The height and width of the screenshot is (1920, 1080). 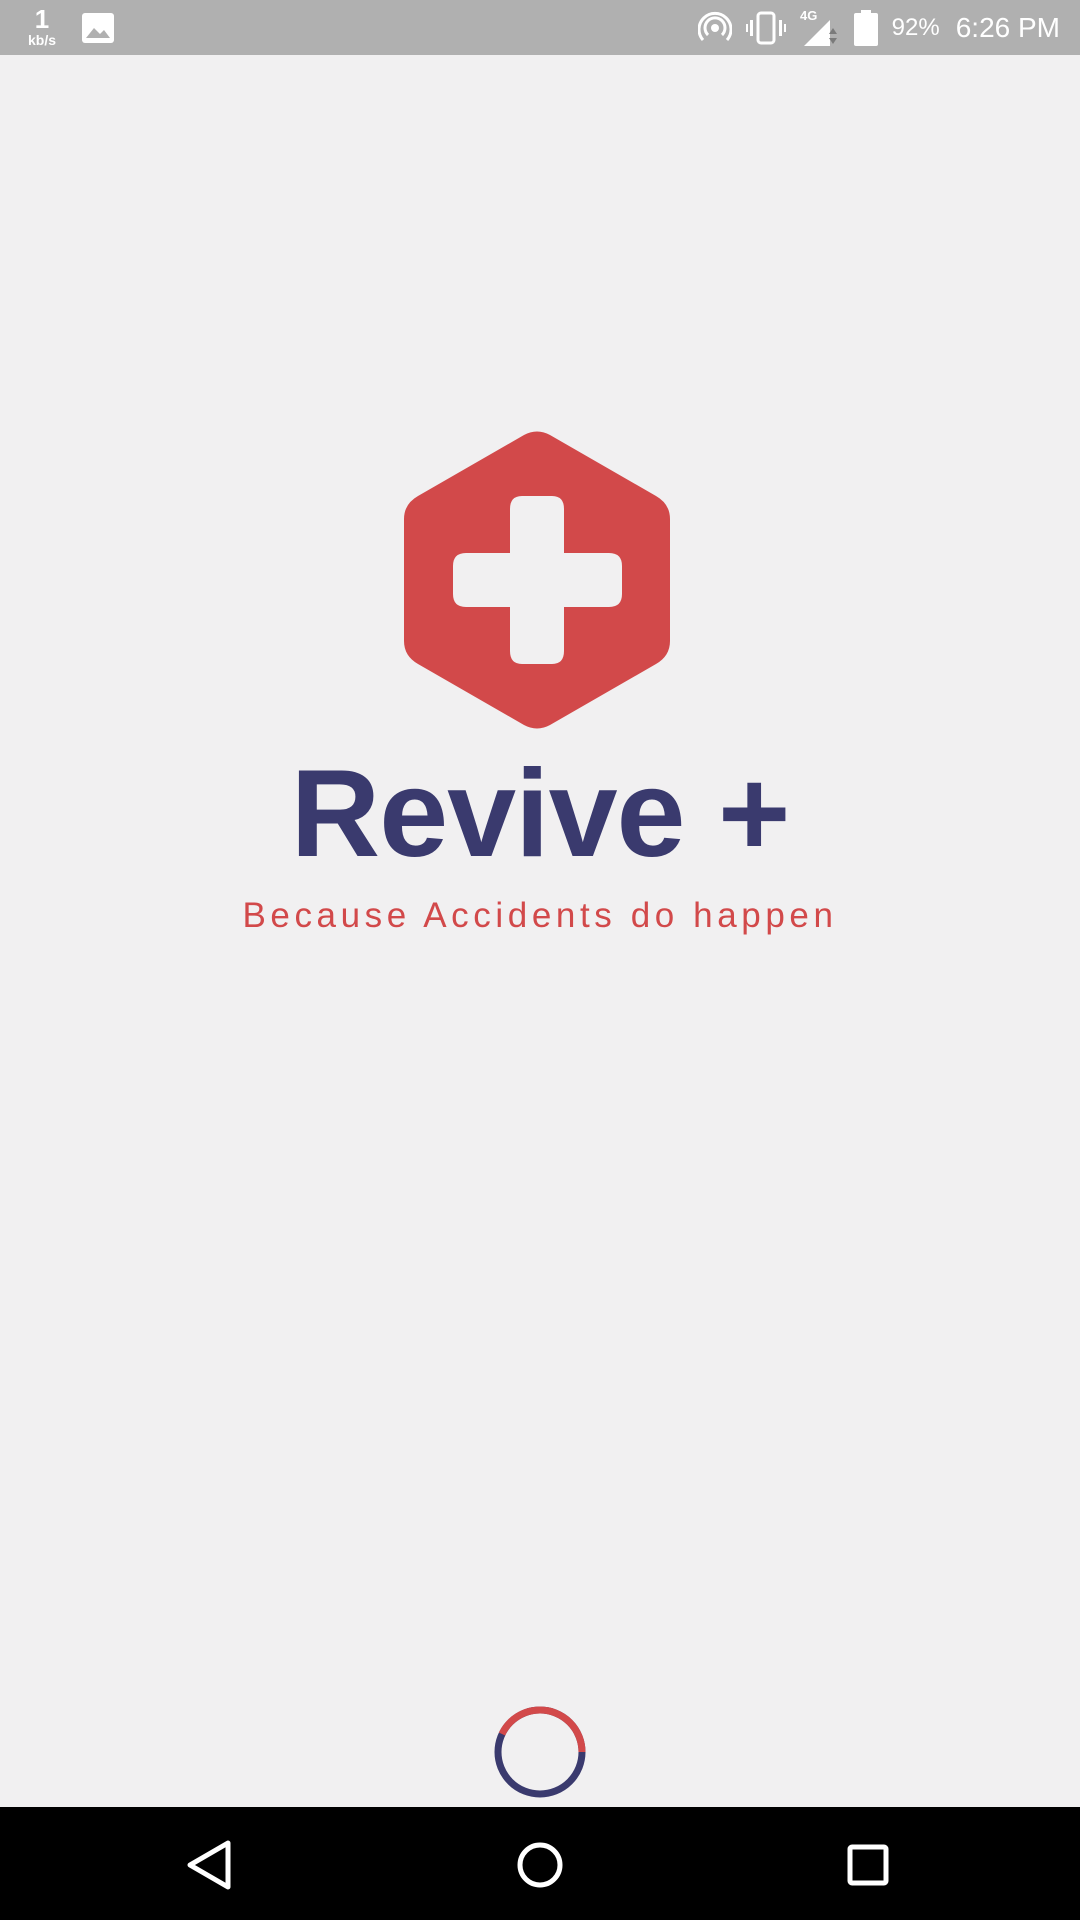 What do you see at coordinates (818, 27) in the screenshot?
I see `signal-4g-icon: 4G` at bounding box center [818, 27].